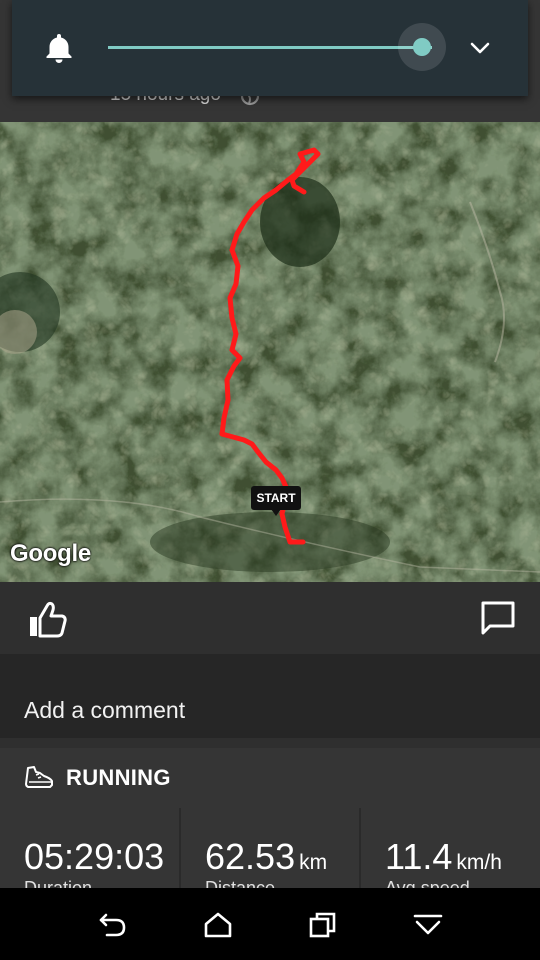 Image resolution: width=540 pixels, height=960 pixels. I want to click on stat-number: 11.4, so click(419, 856).